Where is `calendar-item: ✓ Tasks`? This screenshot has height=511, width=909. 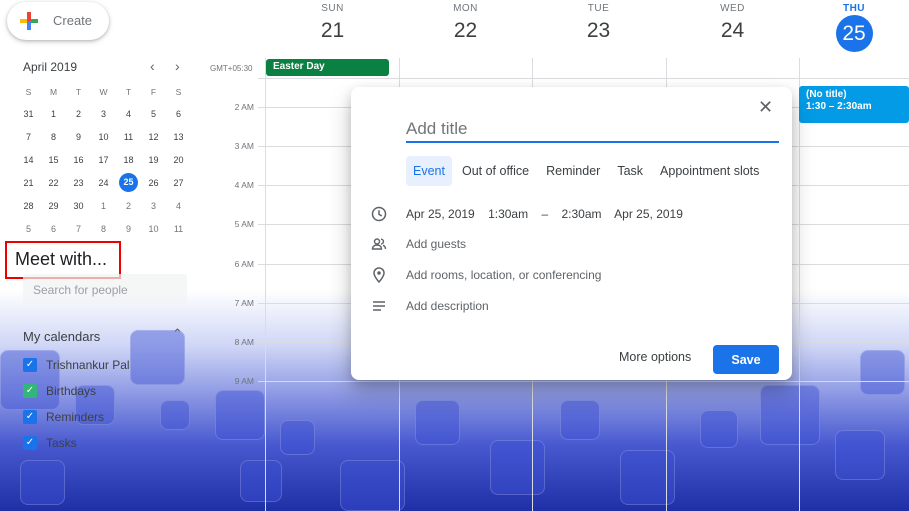 calendar-item: ✓ Tasks is located at coordinates (50, 443).